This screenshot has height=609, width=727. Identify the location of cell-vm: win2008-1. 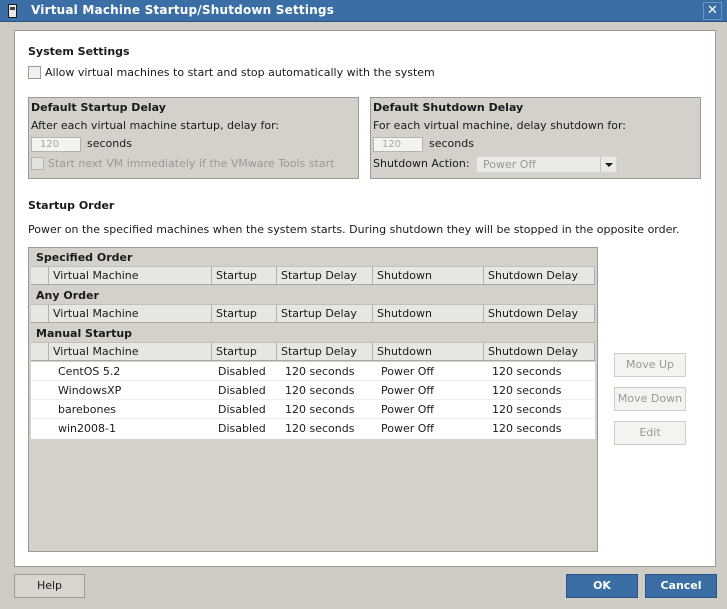
(87, 428).